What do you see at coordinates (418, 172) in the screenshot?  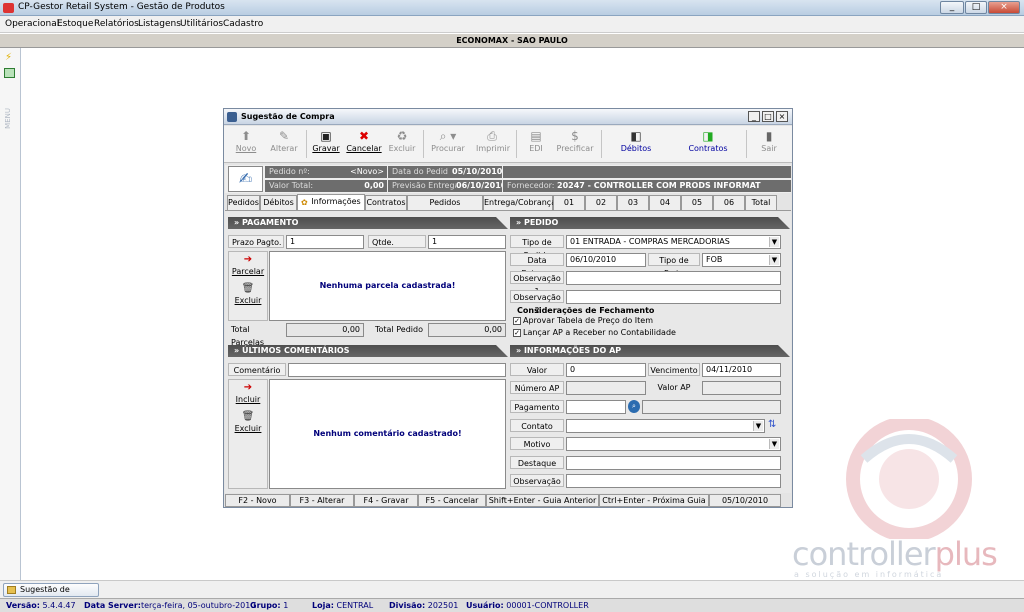 I see `data-pedido-label: Data do Pedido:` at bounding box center [418, 172].